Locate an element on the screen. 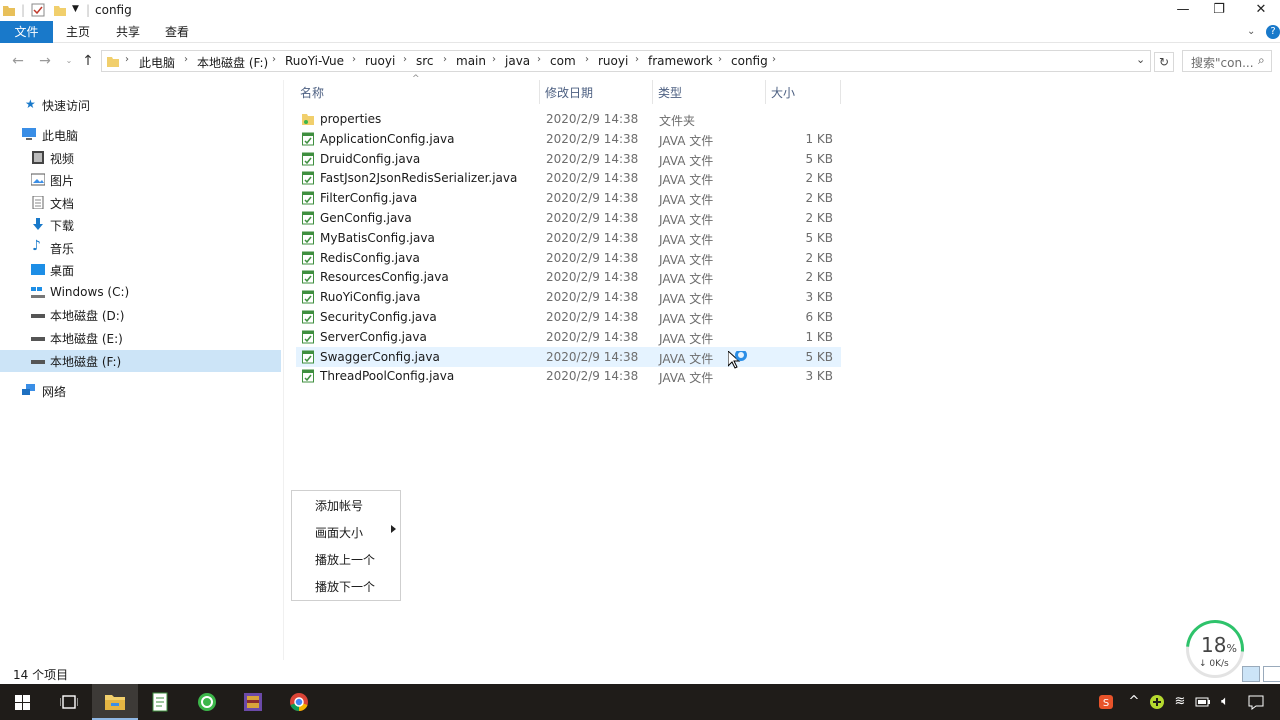 The height and width of the screenshot is (720, 1280). recent-locations-icon: ⌄ is located at coordinates (69, 61).